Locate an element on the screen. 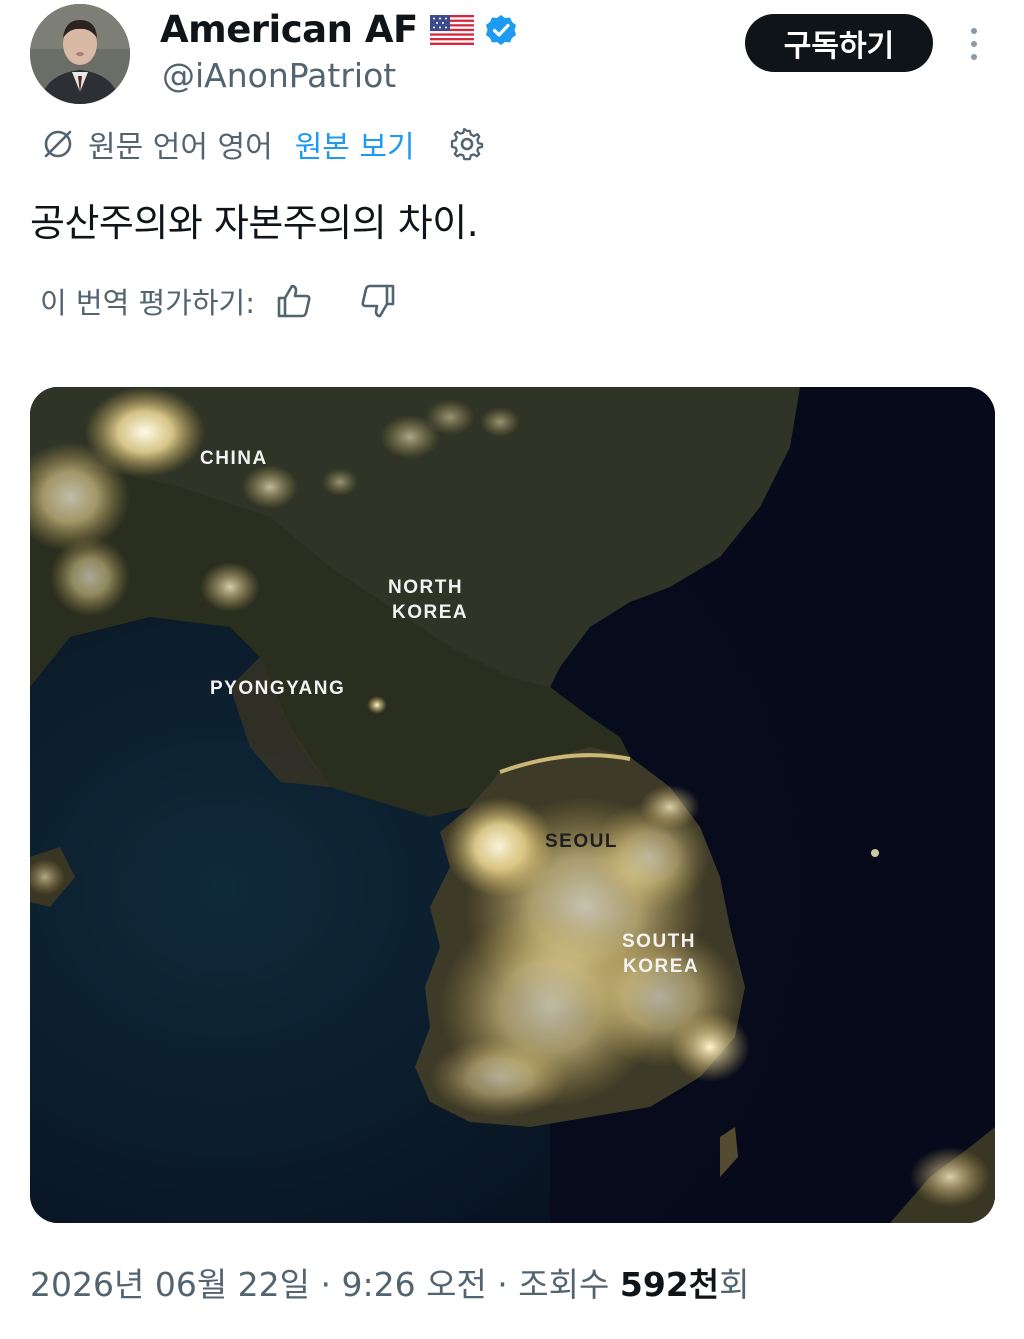  more-vertical-icon is located at coordinates (974, 44).